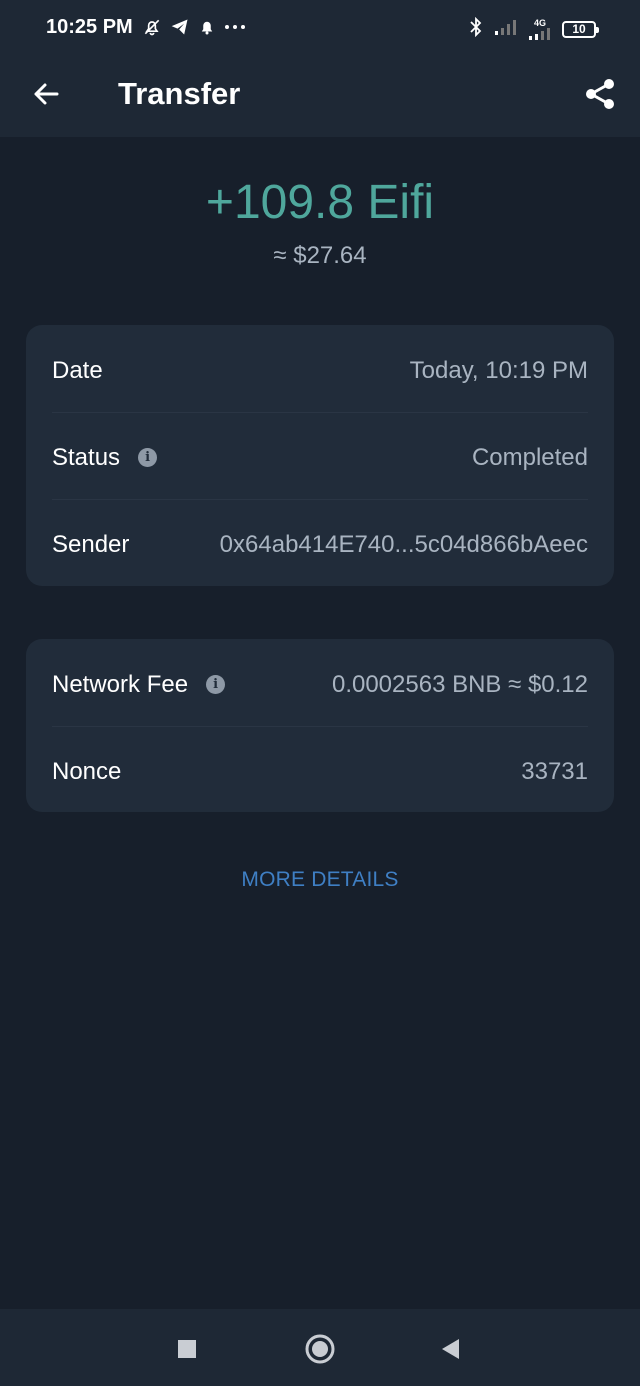 The image size is (640, 1386). I want to click on square-icon, so click(187, 1349).